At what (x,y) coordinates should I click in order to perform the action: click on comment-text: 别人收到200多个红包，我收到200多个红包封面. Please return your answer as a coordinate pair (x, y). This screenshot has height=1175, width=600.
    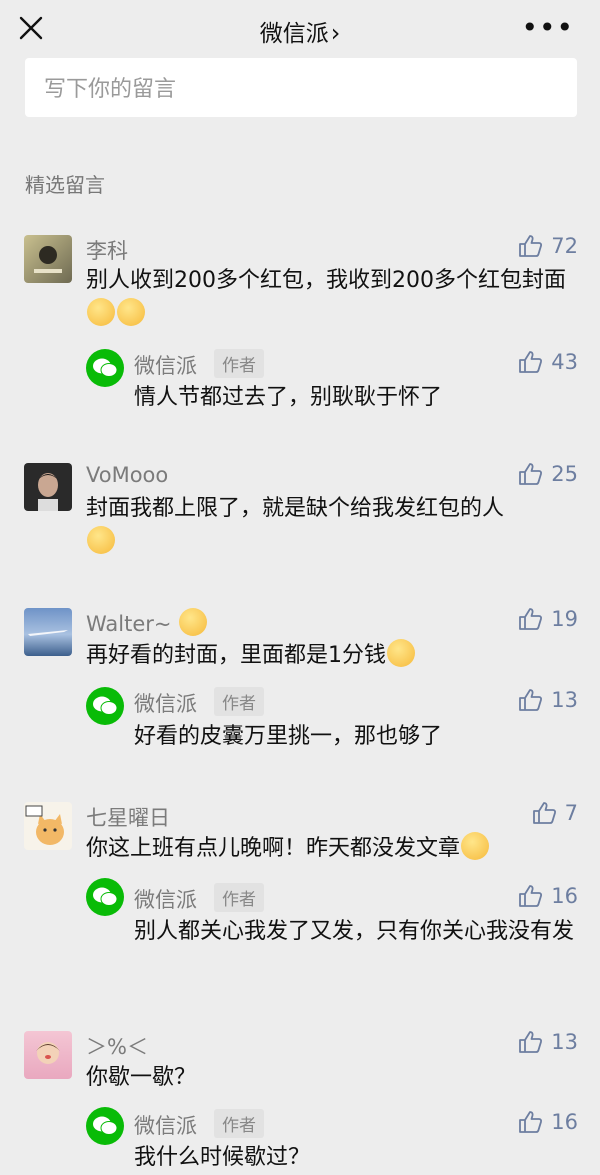
    Looking at the image, I should click on (331, 298).